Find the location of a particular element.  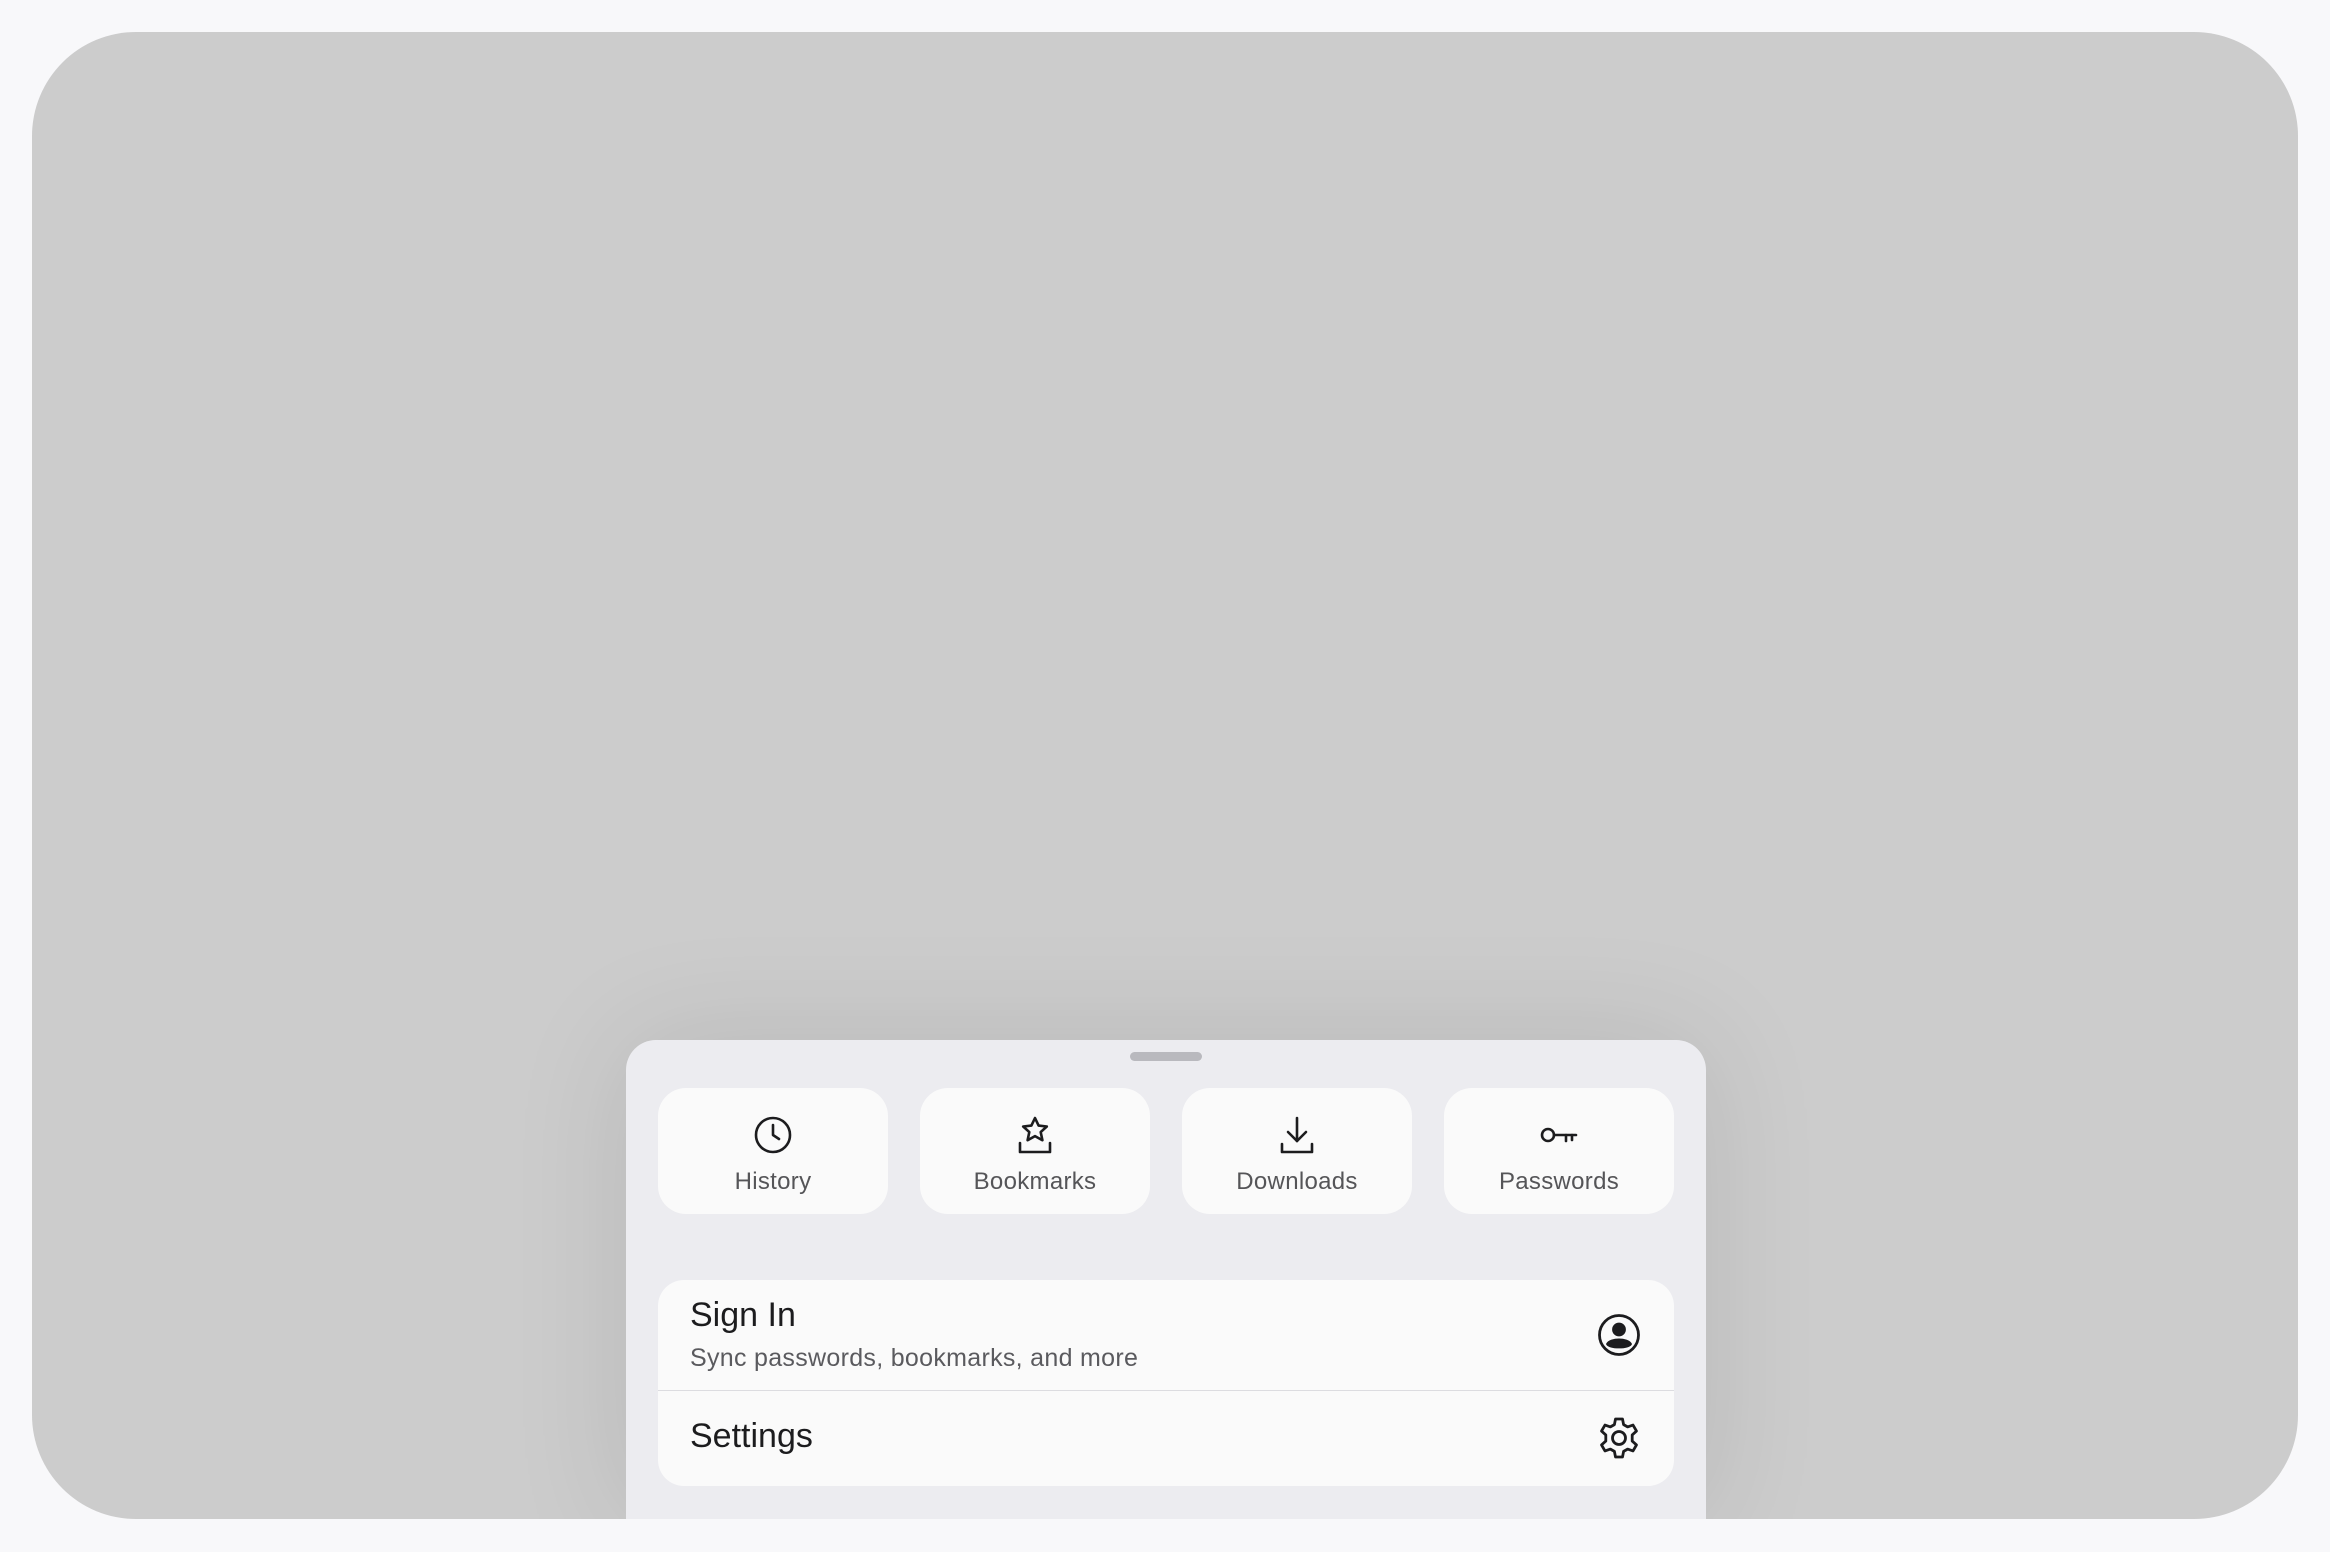

key-icon is located at coordinates (1559, 1135).